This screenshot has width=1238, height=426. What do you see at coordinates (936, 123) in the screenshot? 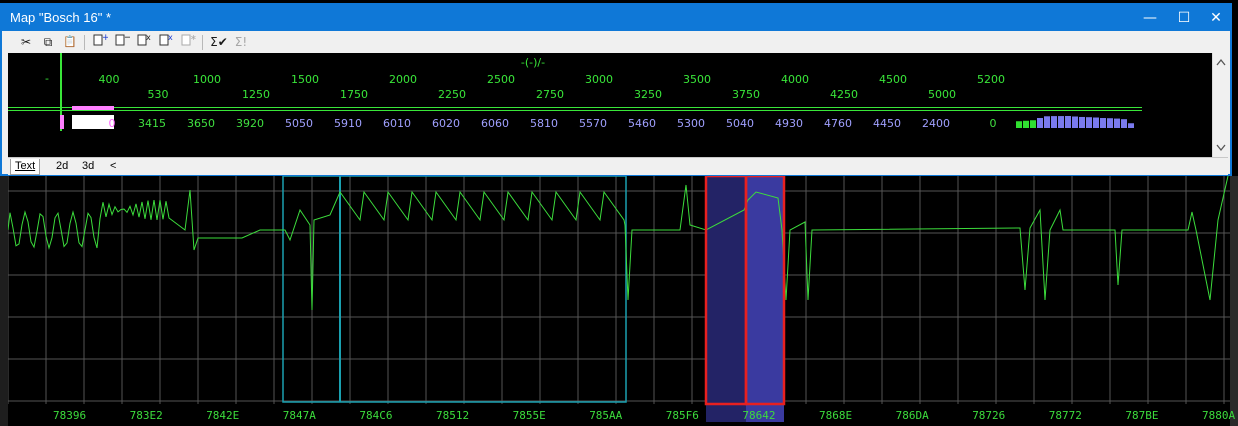
I see `map-value-cell: 2400` at bounding box center [936, 123].